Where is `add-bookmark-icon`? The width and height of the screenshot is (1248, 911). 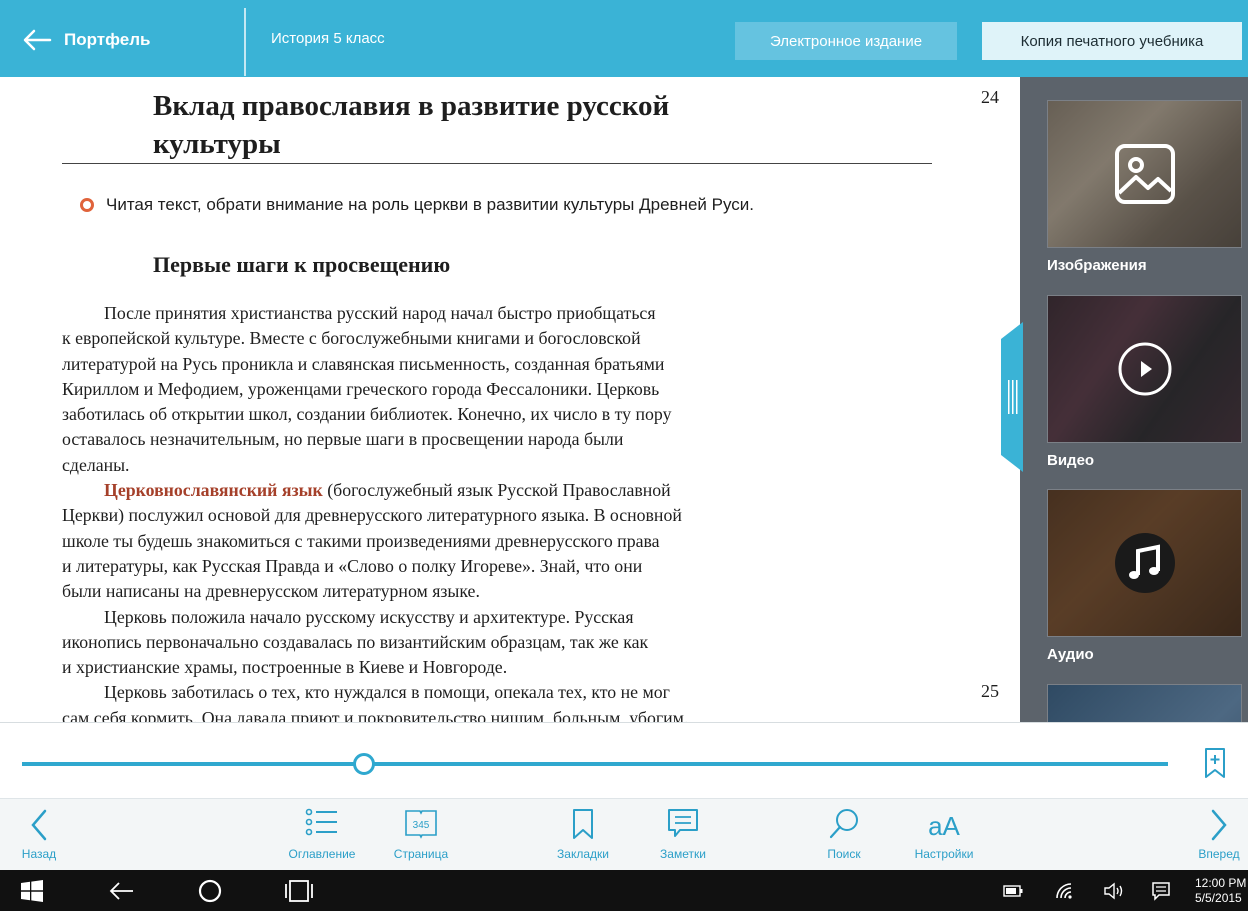
add-bookmark-icon is located at coordinates (1215, 763).